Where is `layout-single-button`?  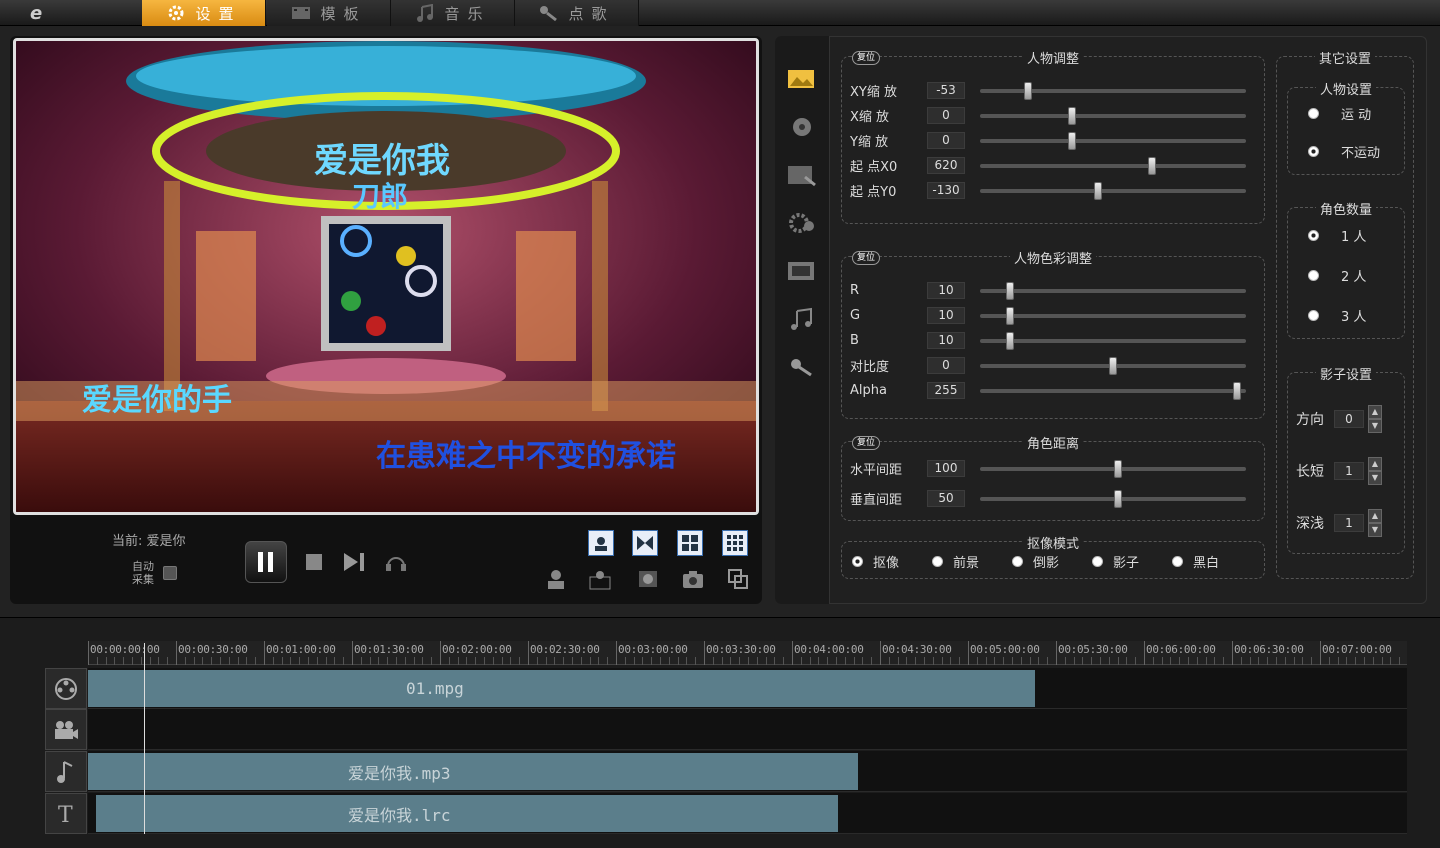 layout-single-button is located at coordinates (601, 543).